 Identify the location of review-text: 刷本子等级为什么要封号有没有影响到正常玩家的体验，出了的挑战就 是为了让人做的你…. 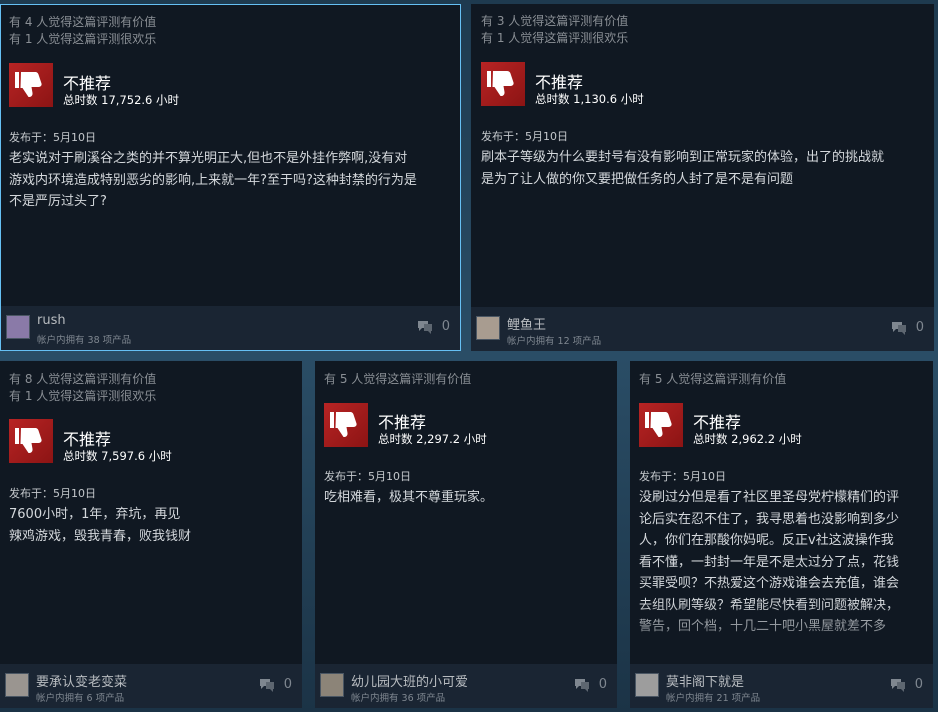
(683, 168).